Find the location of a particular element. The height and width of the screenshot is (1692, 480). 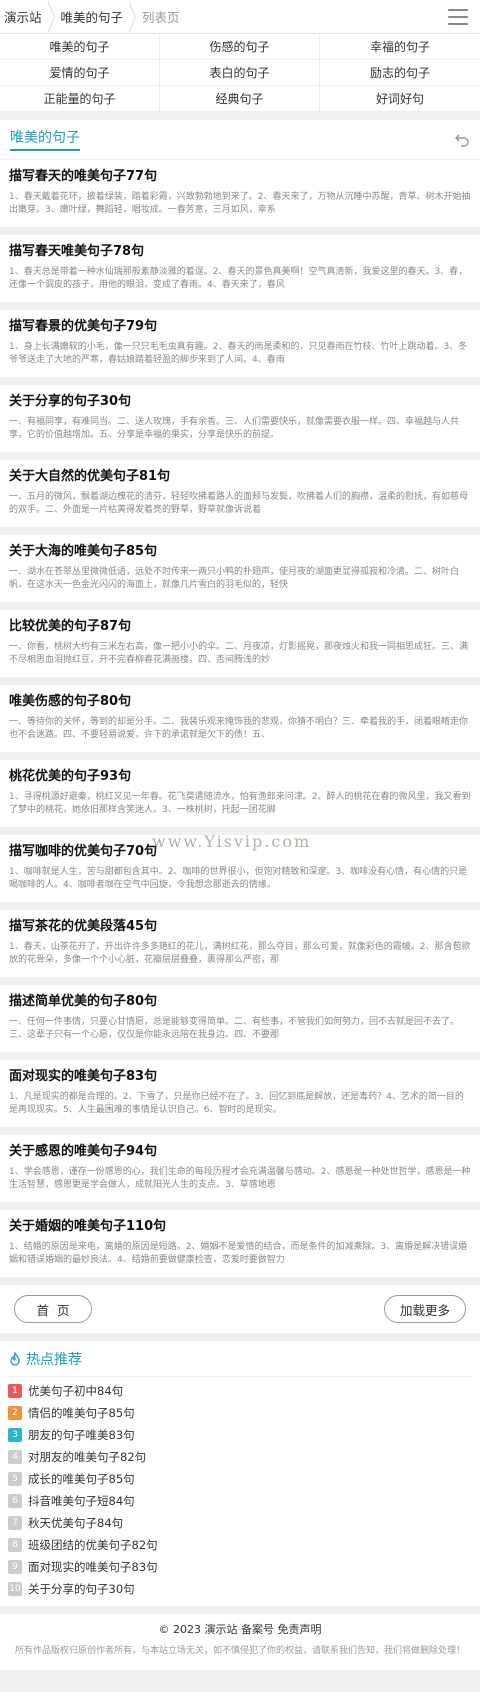

hot-item: 3 朋友的句子唯美83句 is located at coordinates (240, 1435).